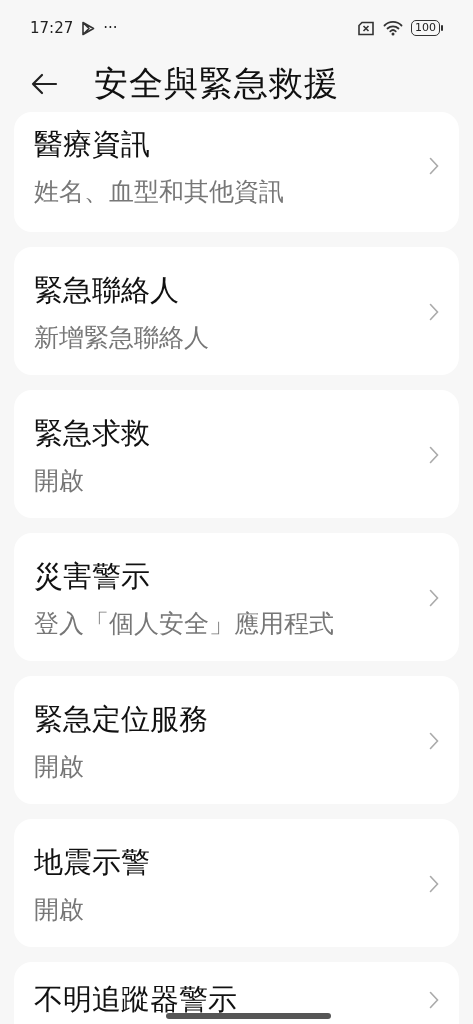  What do you see at coordinates (135, 999) in the screenshot?
I see `item-title: 不明追蹤器警示` at bounding box center [135, 999].